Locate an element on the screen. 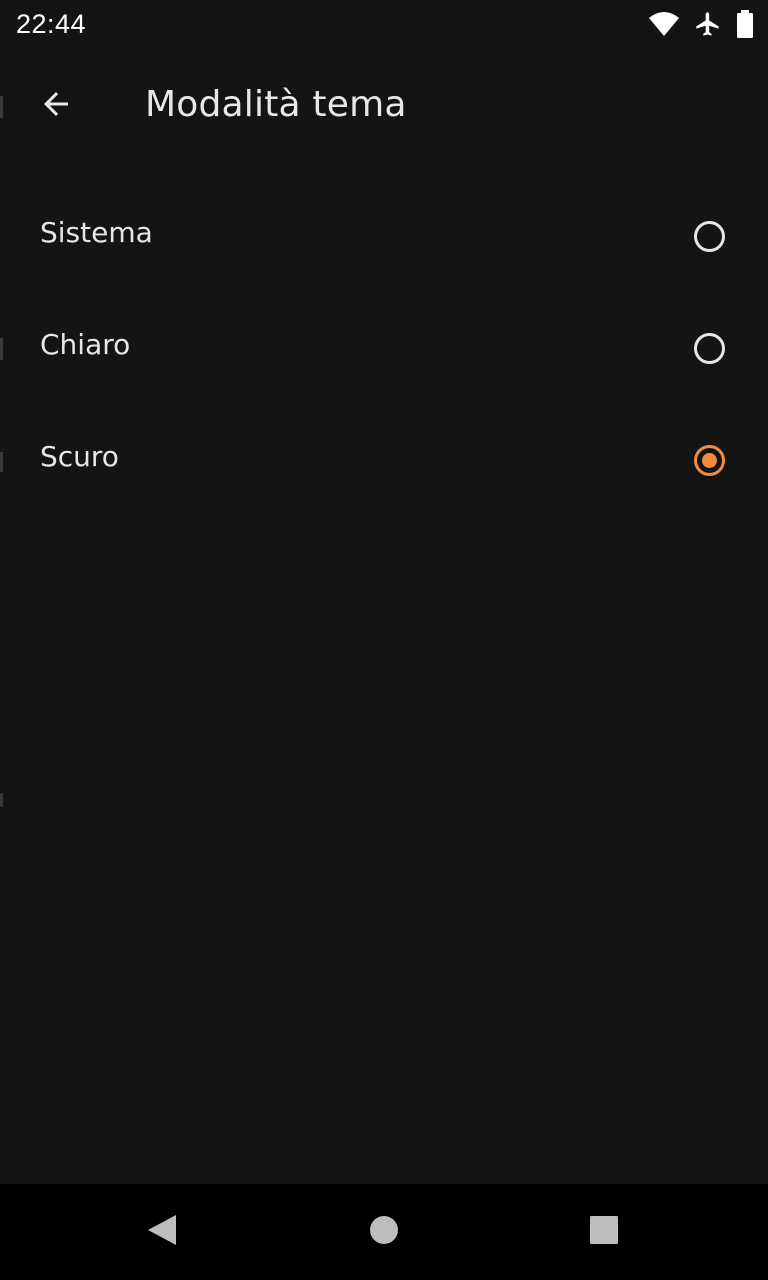 This screenshot has width=768, height=1280. status-icons is located at coordinates (701, 24).